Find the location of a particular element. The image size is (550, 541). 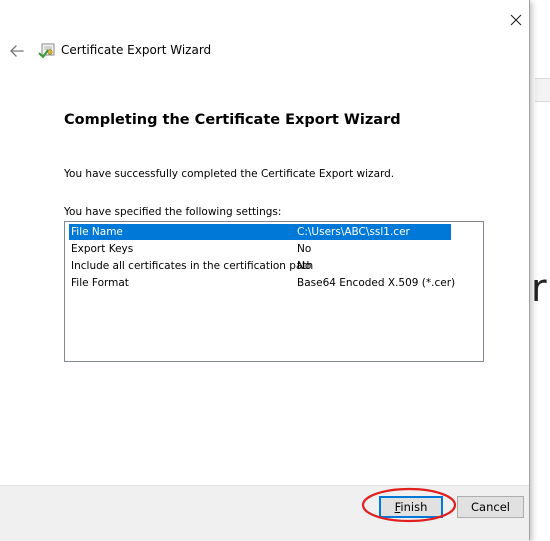

setting-value: C:\Users\ABC\ssl1.cer is located at coordinates (353, 232).